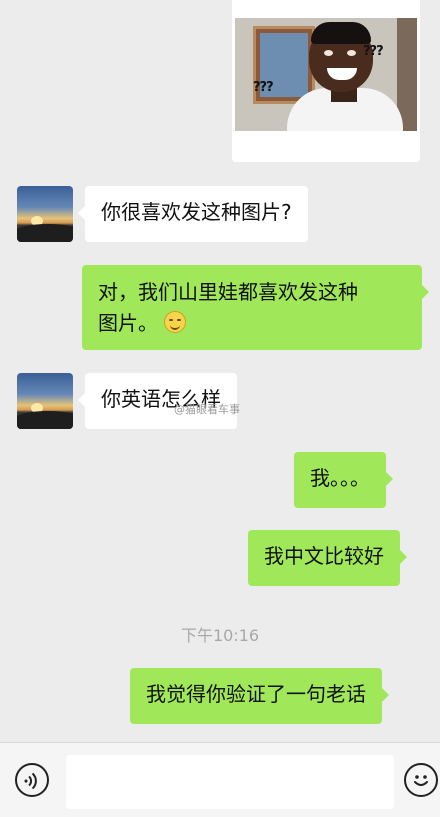  I want to click on message-bubble-outgoing: 我觉得你验证了一句老话, so click(259, 696).